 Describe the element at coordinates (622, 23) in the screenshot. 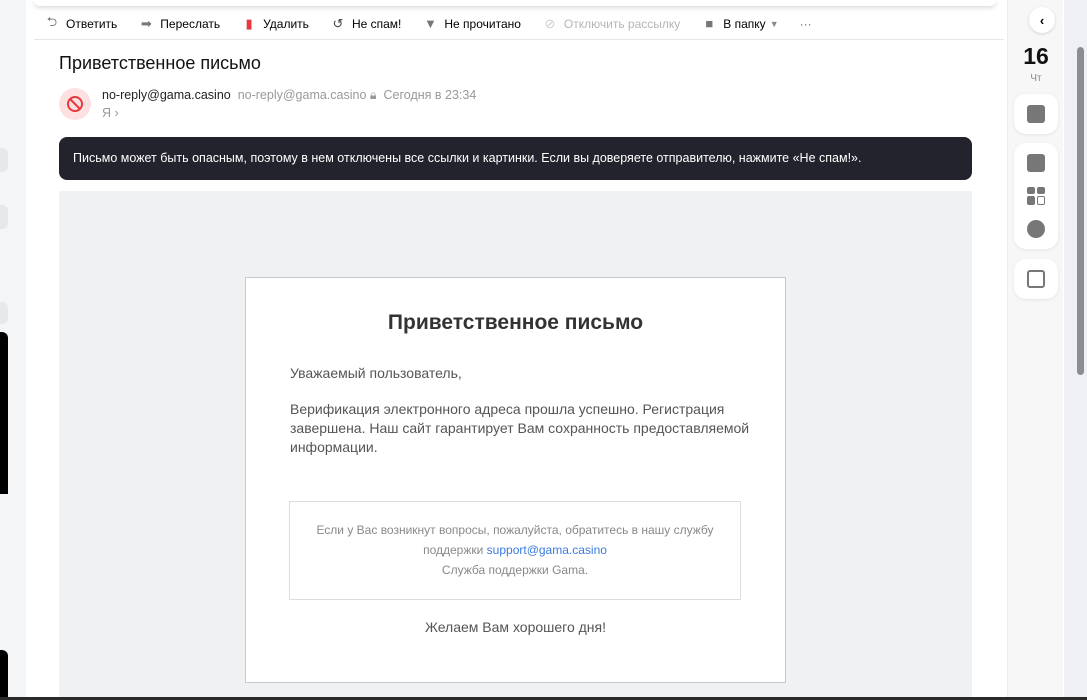

I see `unsubscribe-label: Отключить рассылку` at that location.